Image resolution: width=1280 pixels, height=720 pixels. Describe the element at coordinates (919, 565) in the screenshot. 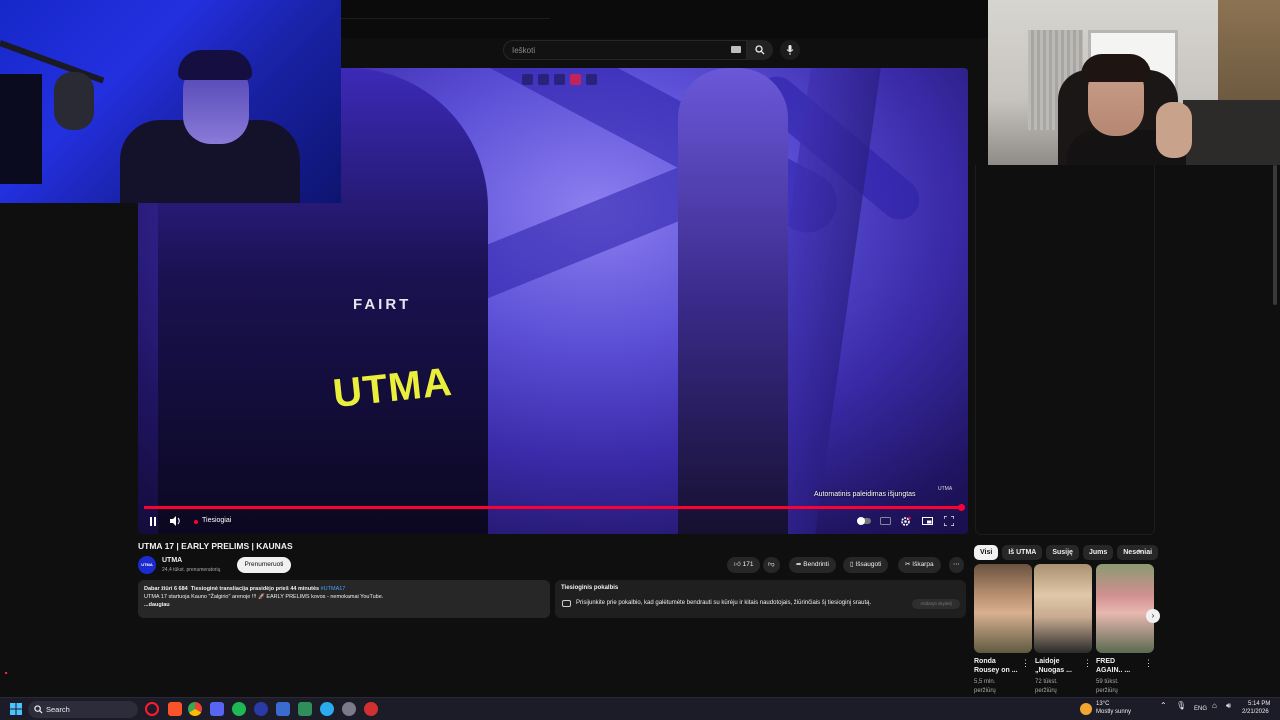

I see `clip-button: ✂ Iškarpa` at that location.